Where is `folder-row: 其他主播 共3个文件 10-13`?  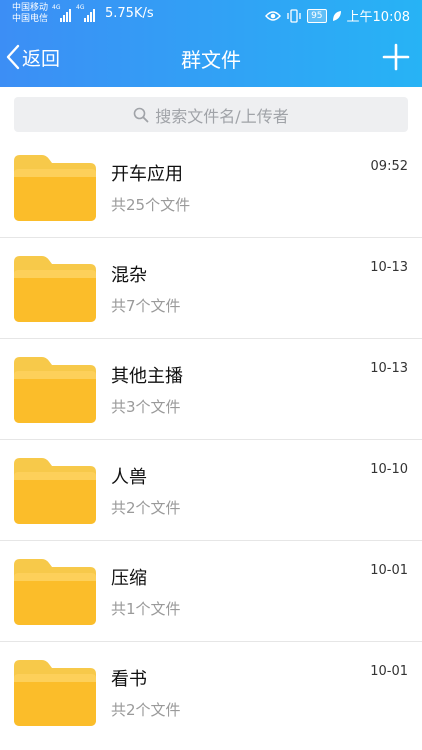 folder-row: 其他主播 共3个文件 10-13 is located at coordinates (211, 389).